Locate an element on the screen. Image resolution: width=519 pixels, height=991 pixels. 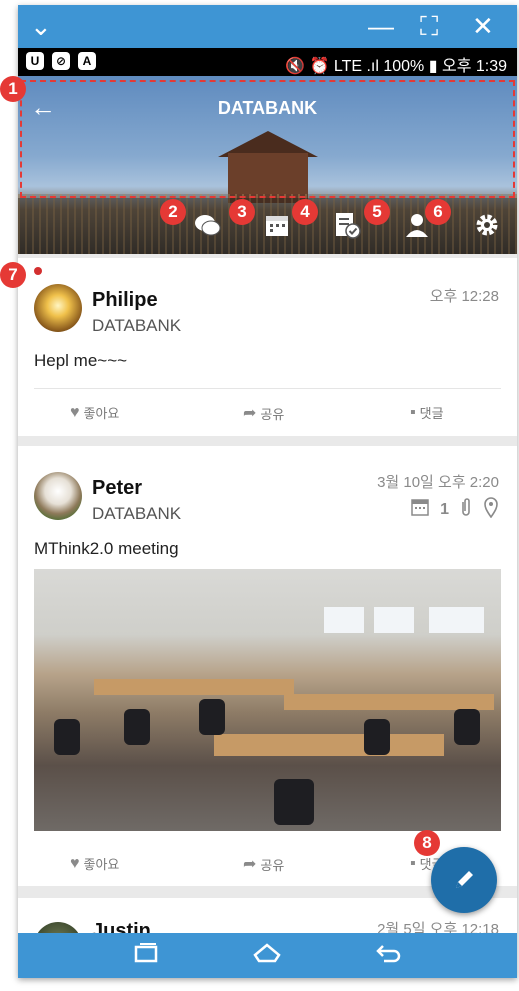
annotation-badge-6: 6 is located at coordinates (438, 212).